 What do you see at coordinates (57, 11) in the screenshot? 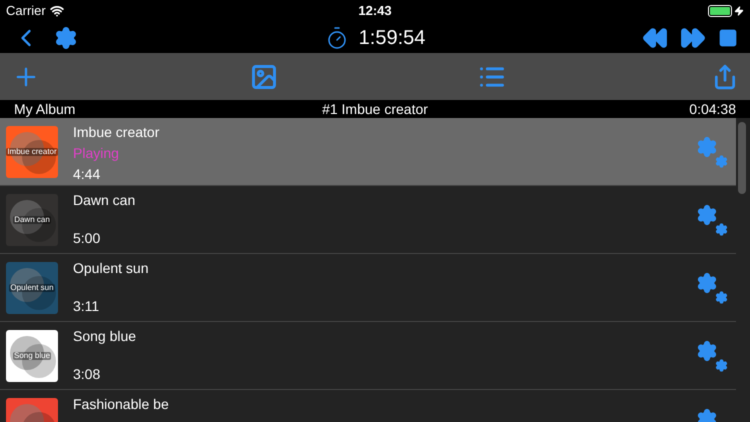
I see `wifi-icon` at bounding box center [57, 11].